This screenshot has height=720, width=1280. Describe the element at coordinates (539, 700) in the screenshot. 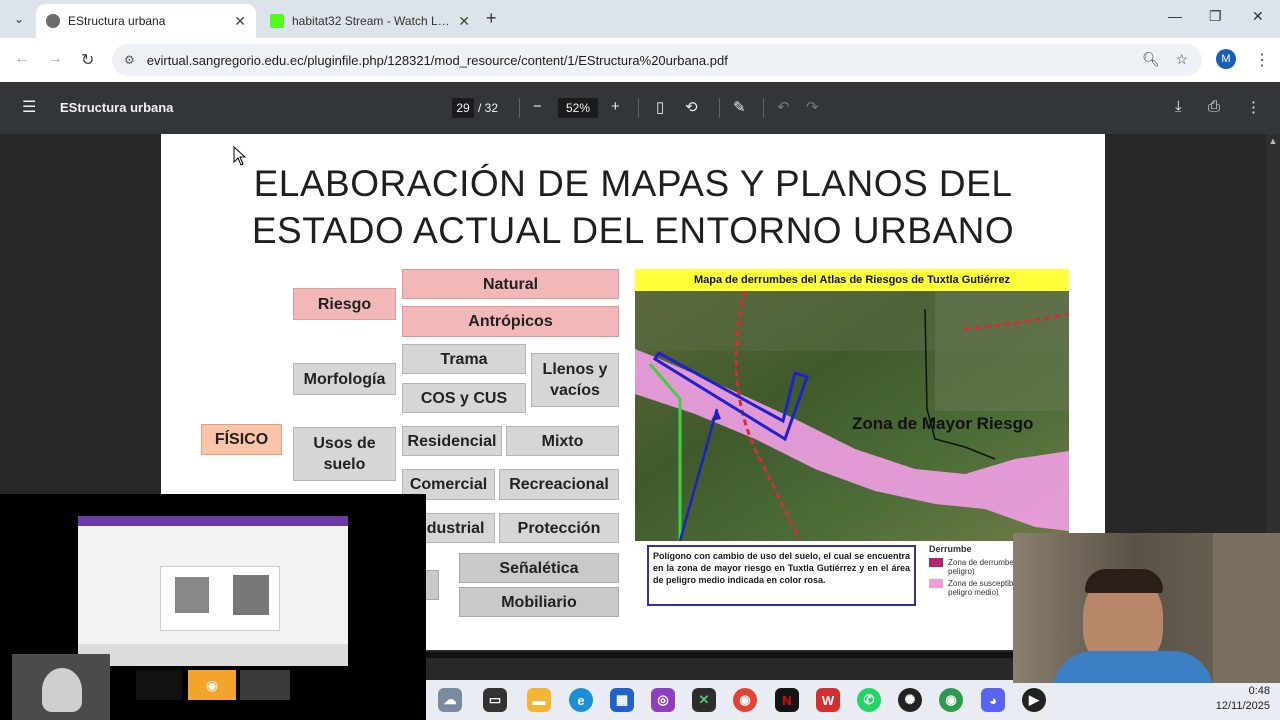

I see `file-explorer-icon: ▬` at that location.